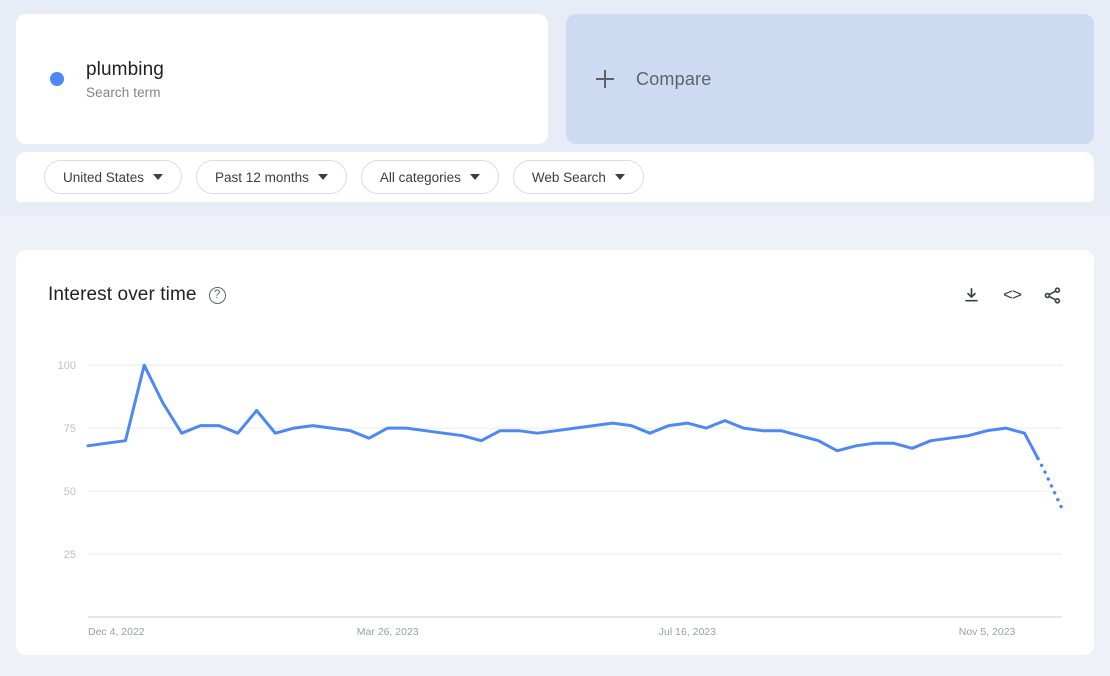 Image resolution: width=1110 pixels, height=676 pixels. I want to click on filter-time-range-label: Past 12 months, so click(262, 177).